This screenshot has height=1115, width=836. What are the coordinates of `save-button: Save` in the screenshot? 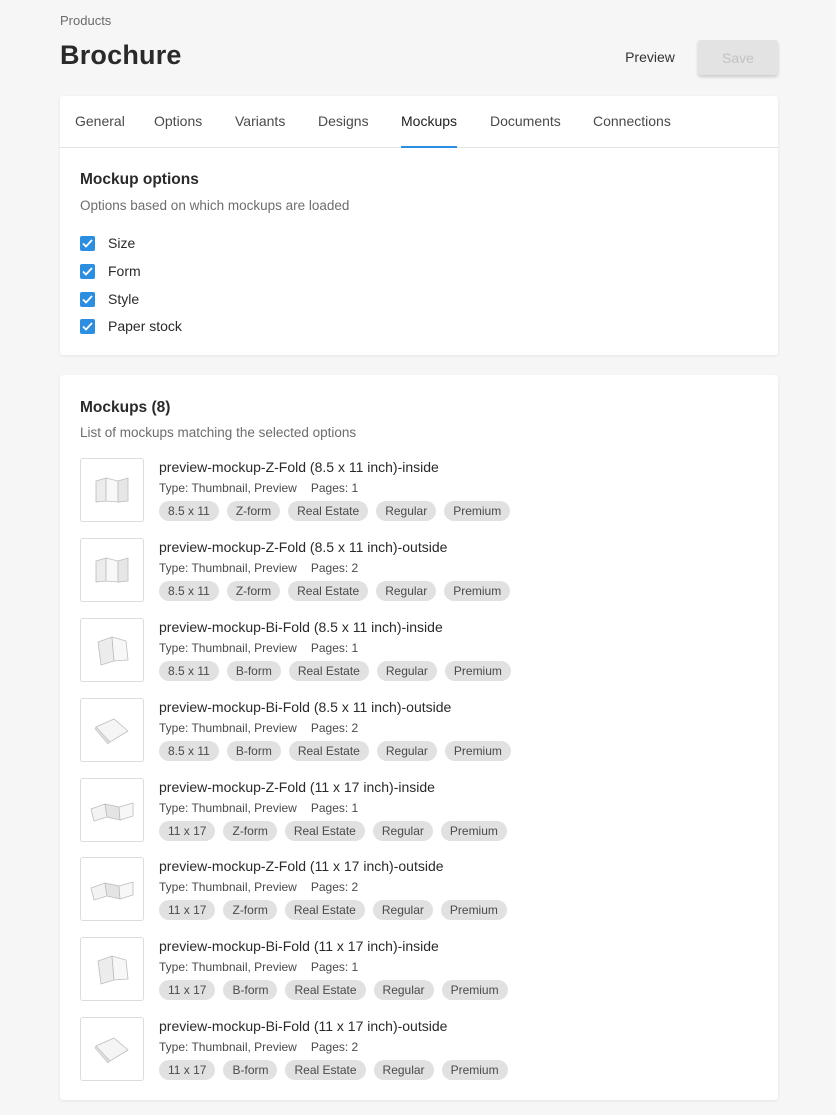 It's located at (738, 57).